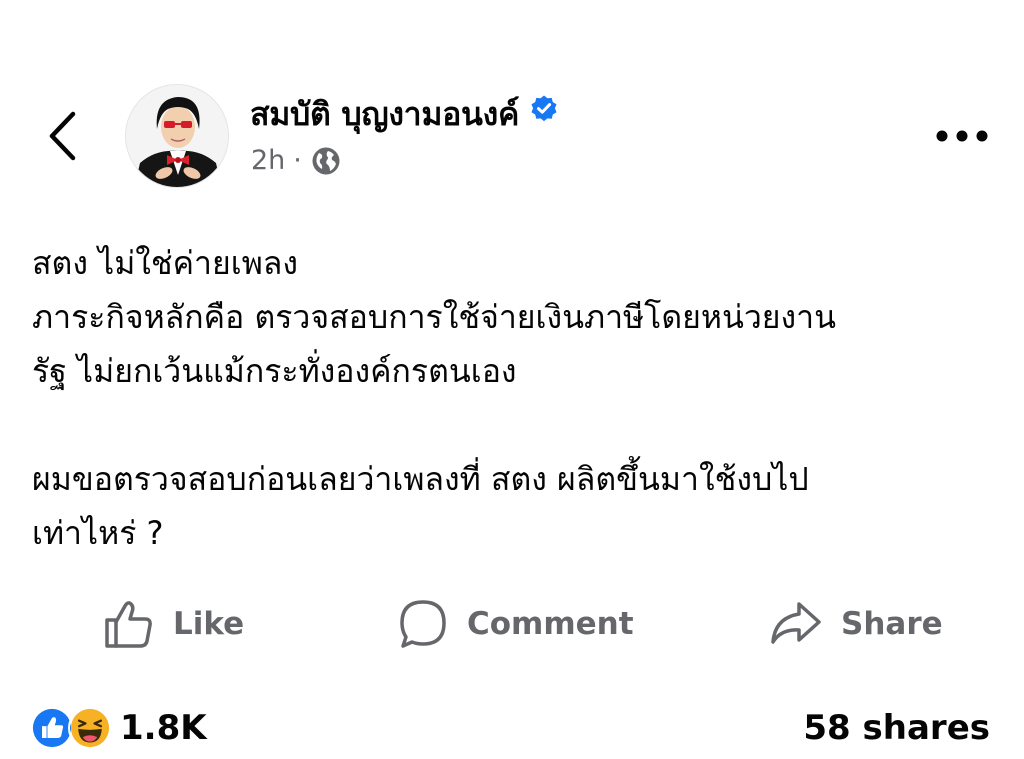 The height and width of the screenshot is (759, 1024). I want to click on reaction-count: 1.8K, so click(163, 728).